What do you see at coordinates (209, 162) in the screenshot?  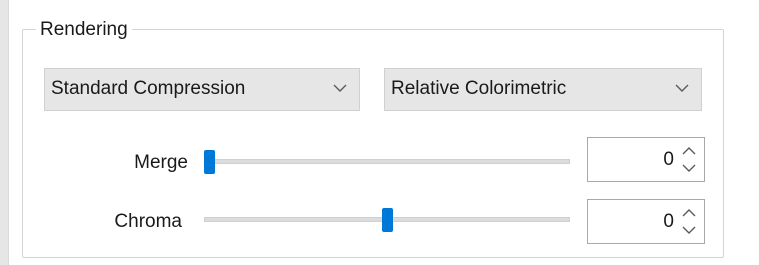 I see `merge-slider-thumb` at bounding box center [209, 162].